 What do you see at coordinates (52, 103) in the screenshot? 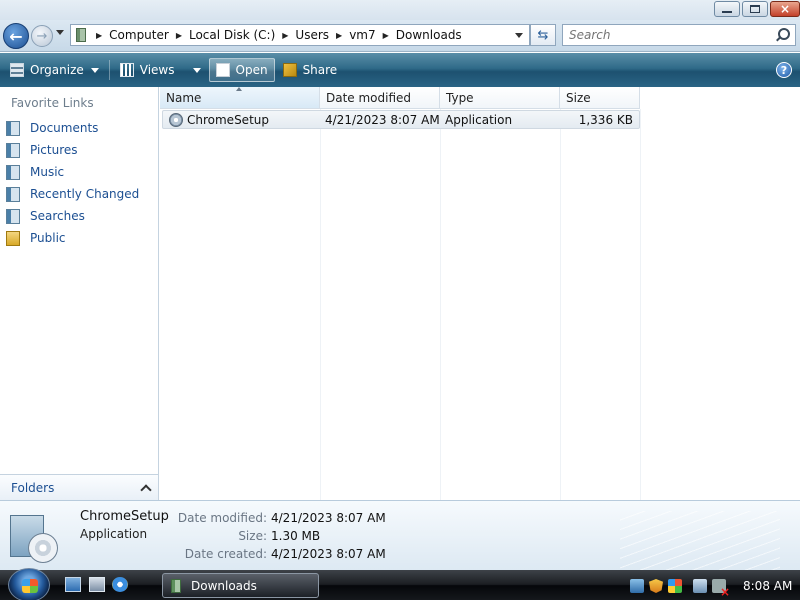
I see `favorite-links-title: Favorite Links` at bounding box center [52, 103].